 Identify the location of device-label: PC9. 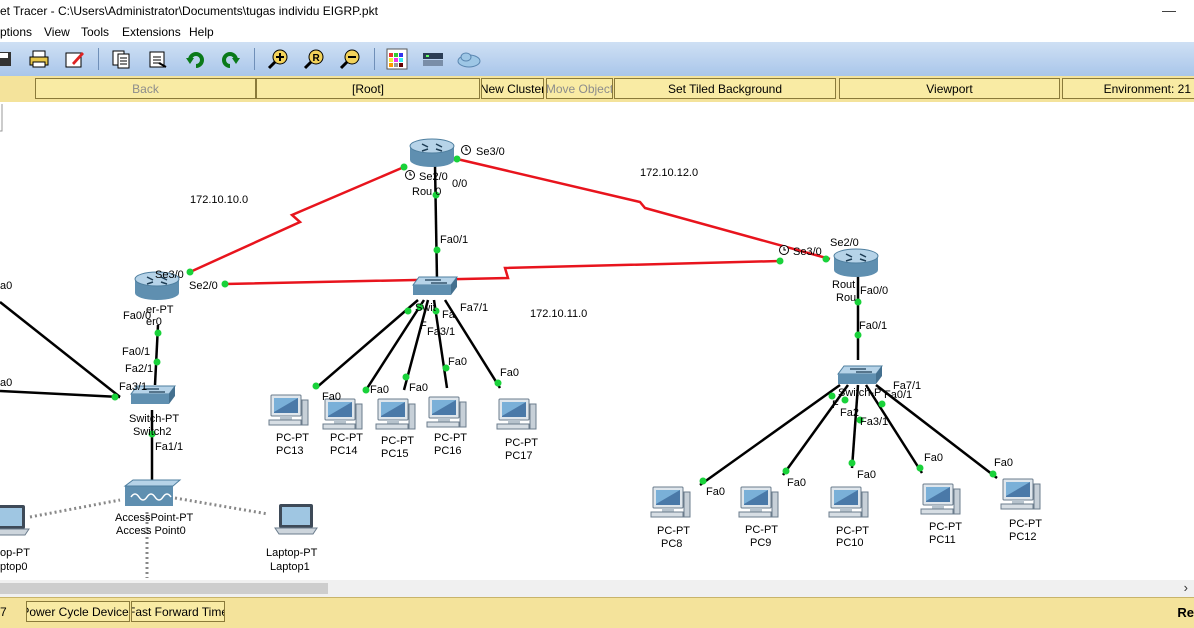
(760, 543).